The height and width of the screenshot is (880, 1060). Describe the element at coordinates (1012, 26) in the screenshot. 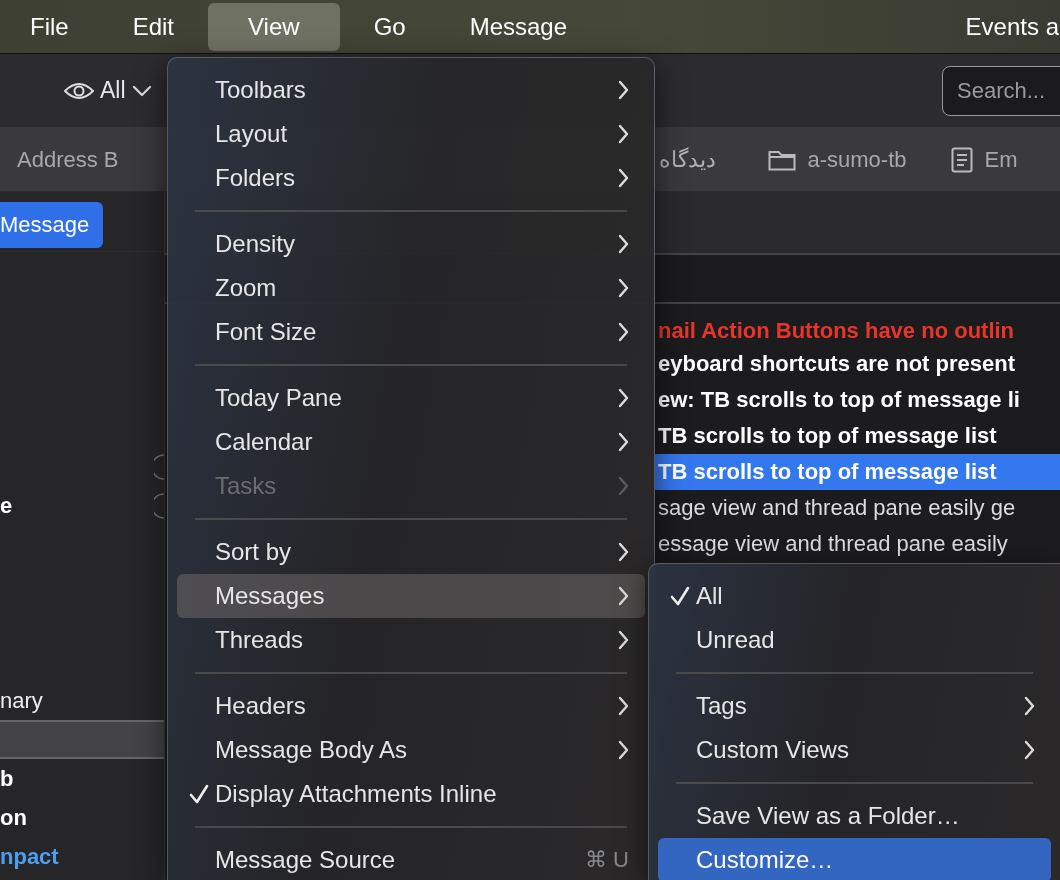

I see `menu-bar-label: Events a` at that location.